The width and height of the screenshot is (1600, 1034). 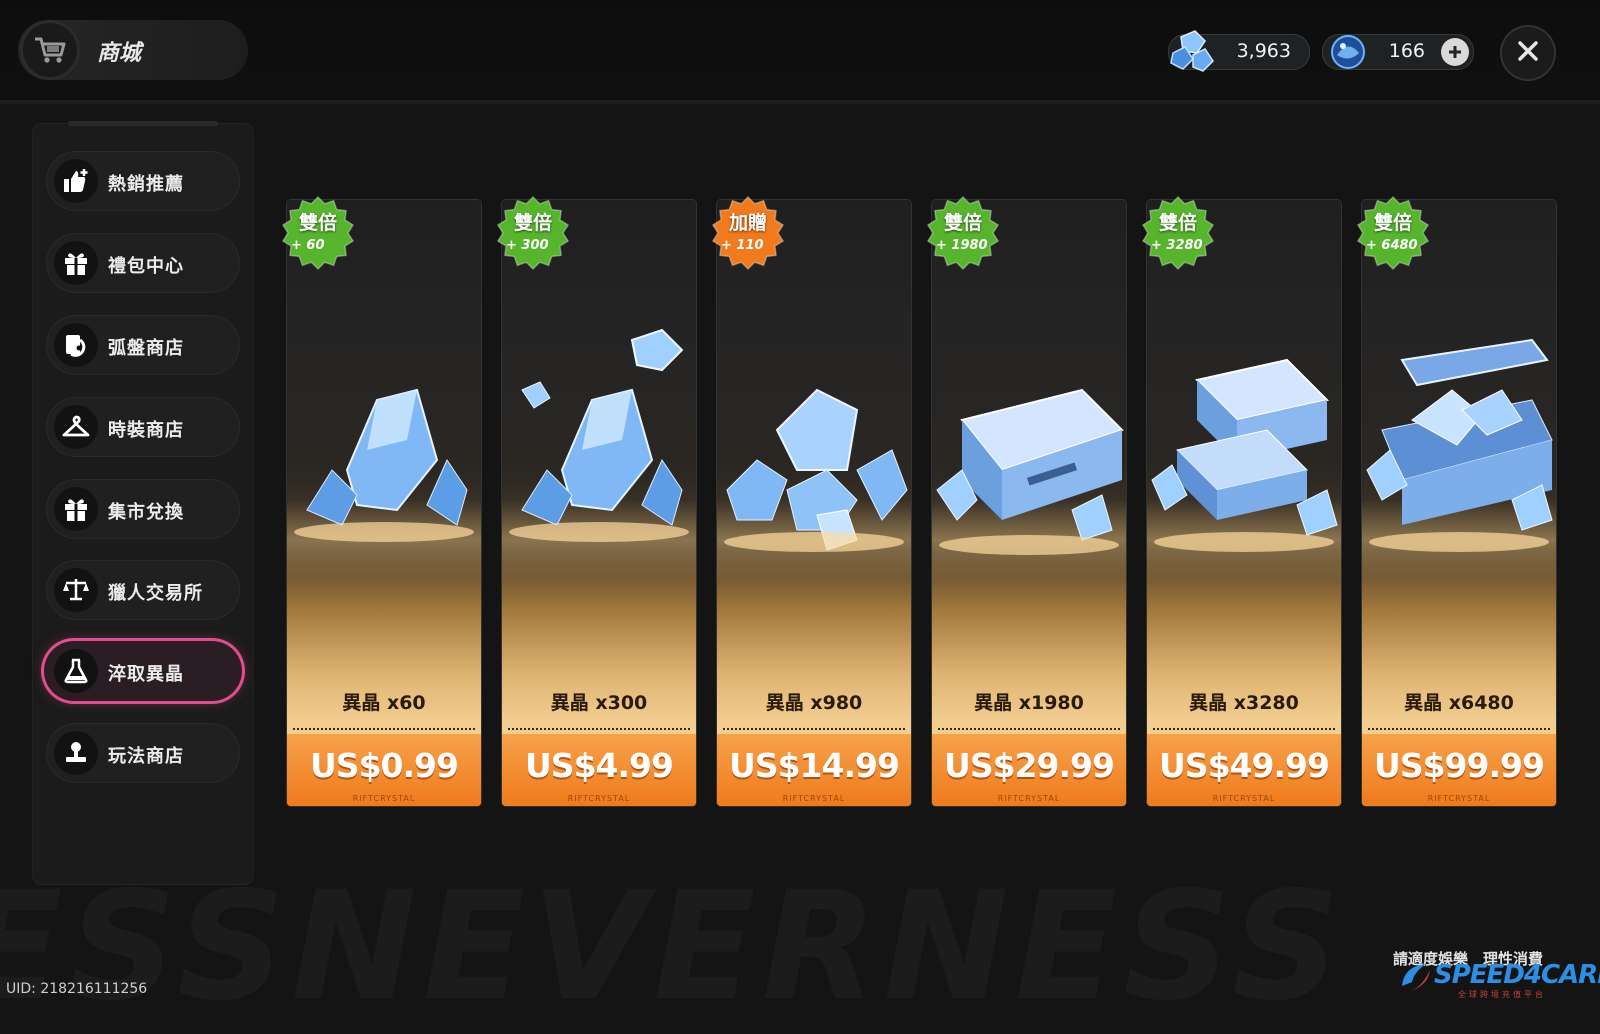 I want to click on close-icon, so click(x=1528, y=53).